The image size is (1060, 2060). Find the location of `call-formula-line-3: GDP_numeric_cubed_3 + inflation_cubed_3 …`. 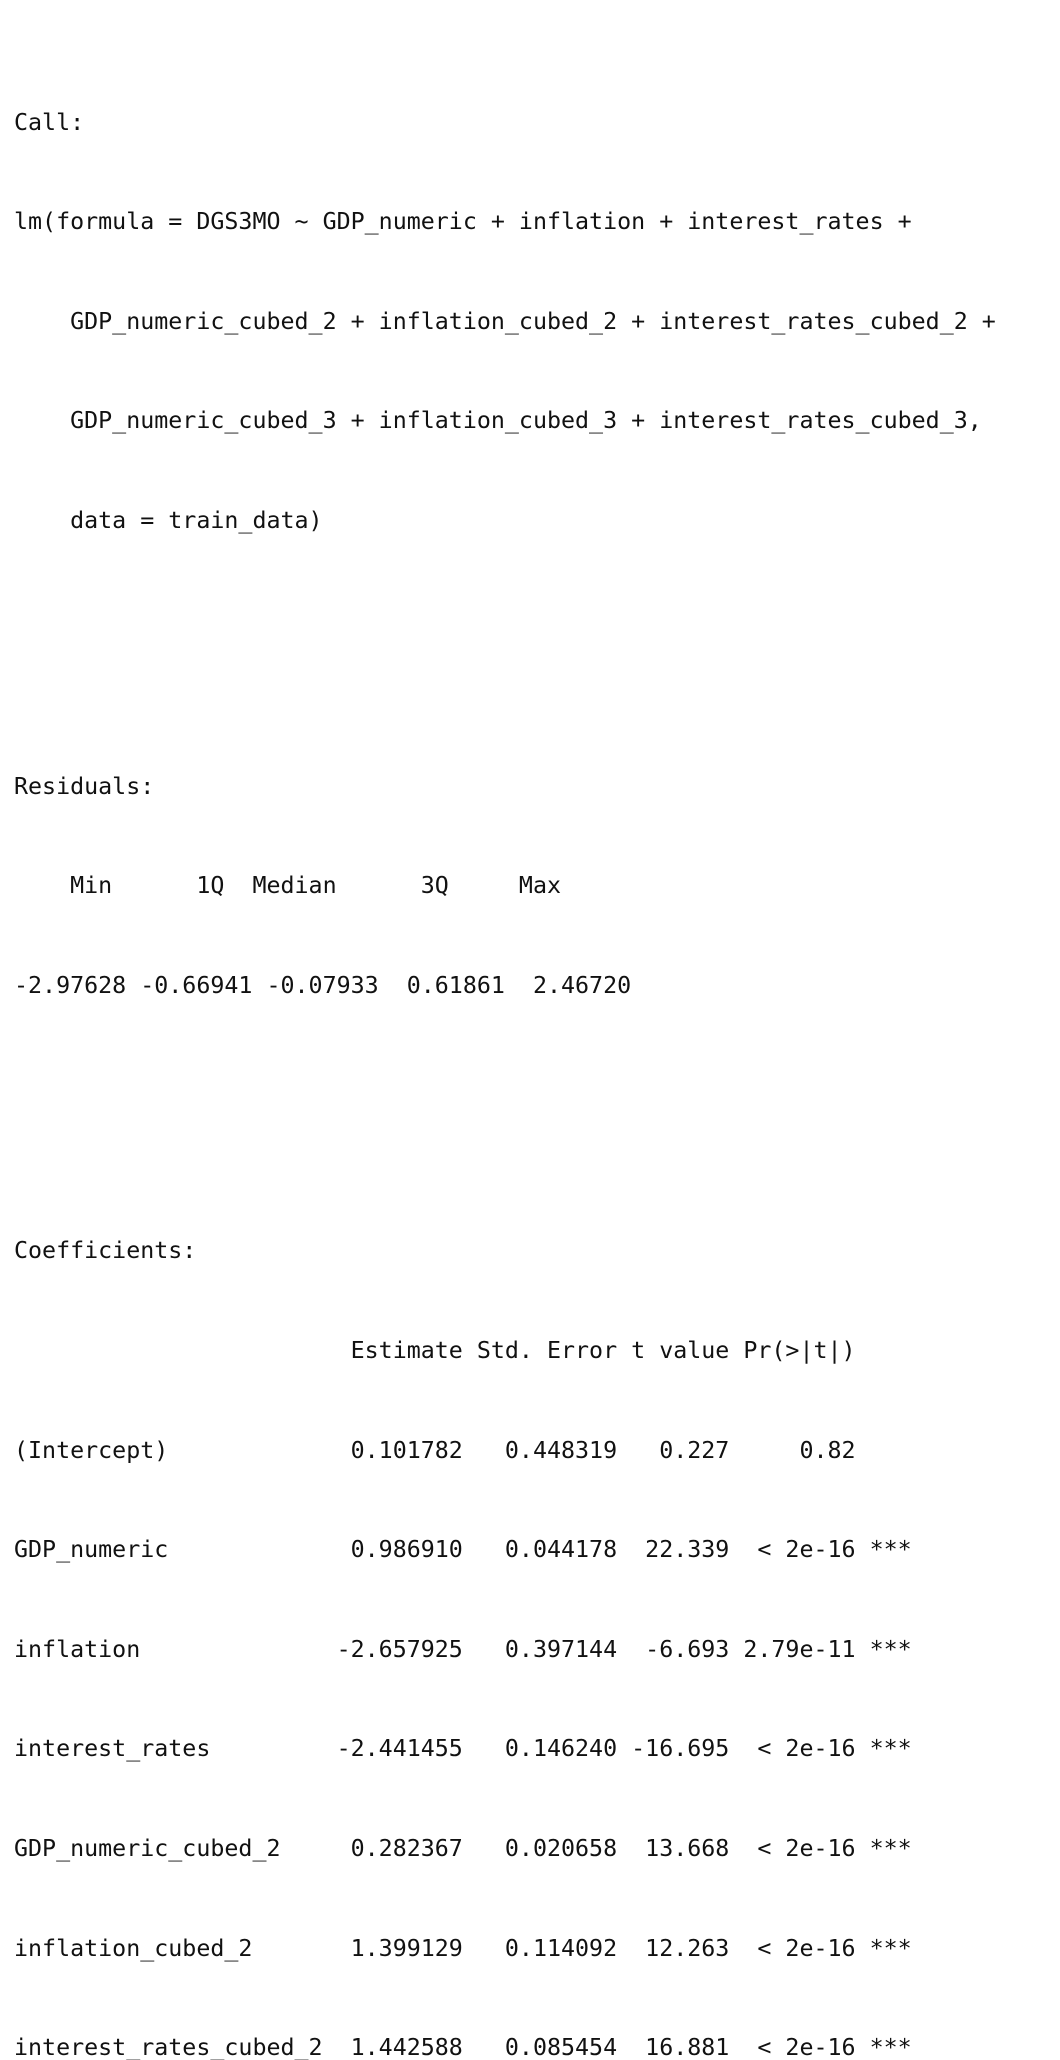

call-formula-line-3: GDP_numeric_cubed_3 + inflation_cubed_3 … is located at coordinates (505, 421).